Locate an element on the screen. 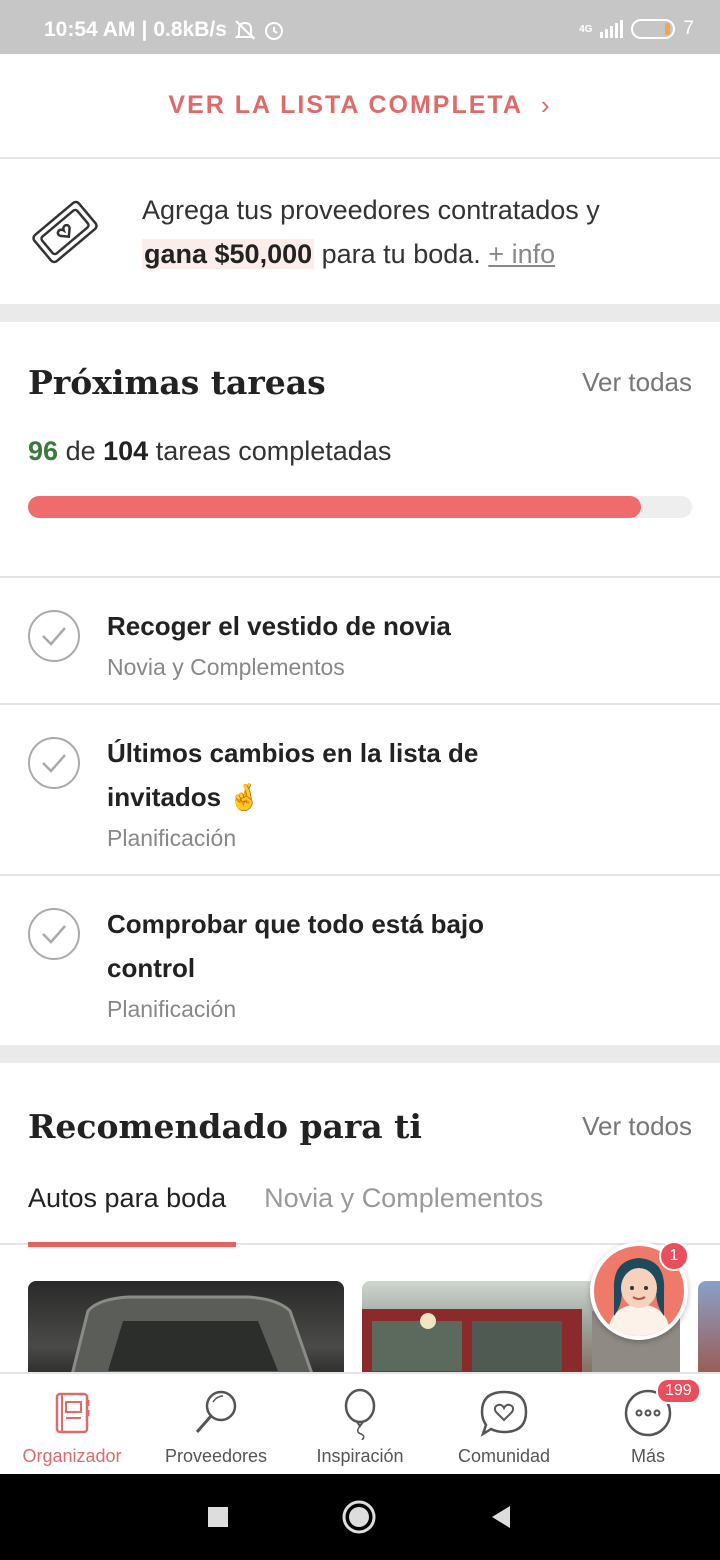 This screenshot has width=720, height=1560. ticket-icon is located at coordinates (65, 231).